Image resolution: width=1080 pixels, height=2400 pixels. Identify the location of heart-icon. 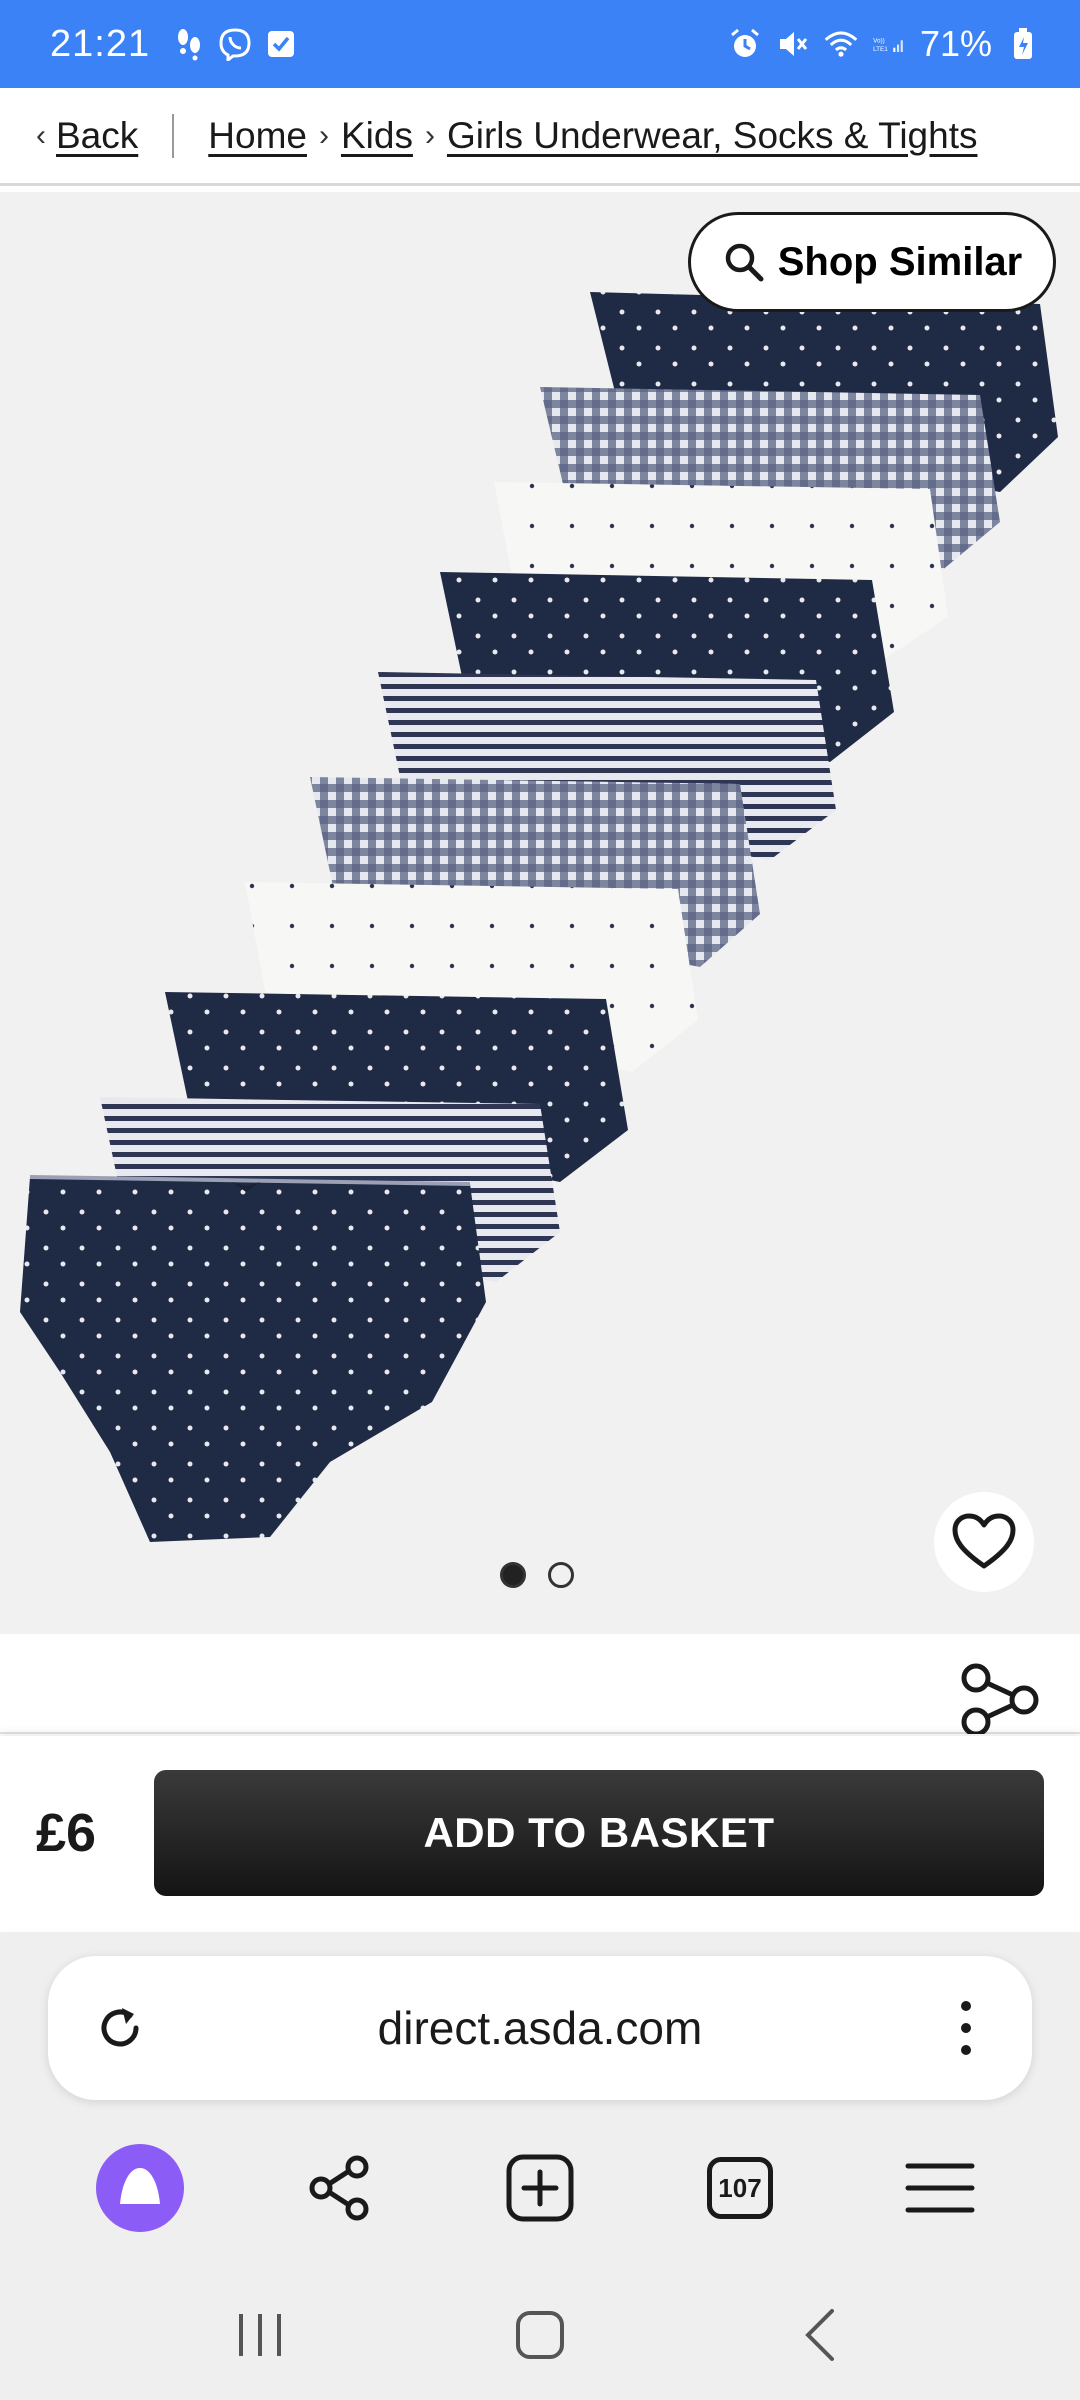
(984, 1541).